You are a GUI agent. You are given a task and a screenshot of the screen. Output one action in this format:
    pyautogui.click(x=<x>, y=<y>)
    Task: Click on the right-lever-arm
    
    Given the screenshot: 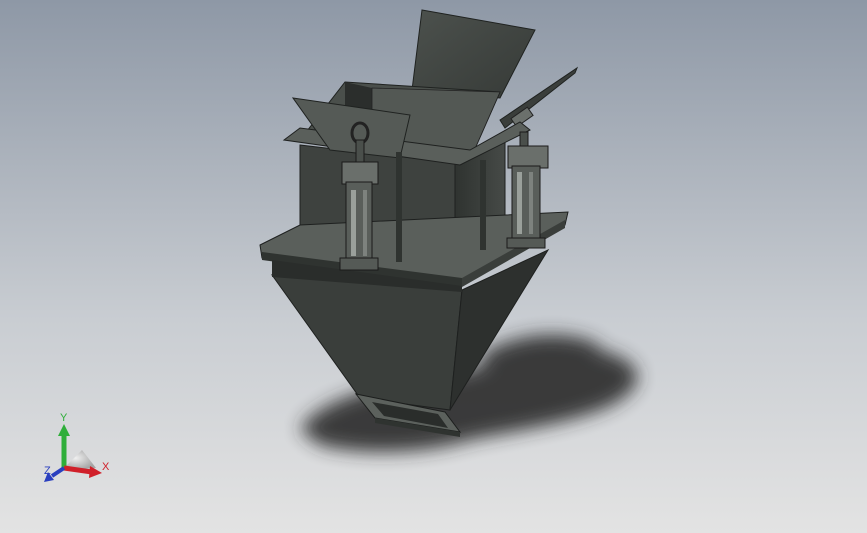 What is the action you would take?
    pyautogui.click(x=539, y=97)
    